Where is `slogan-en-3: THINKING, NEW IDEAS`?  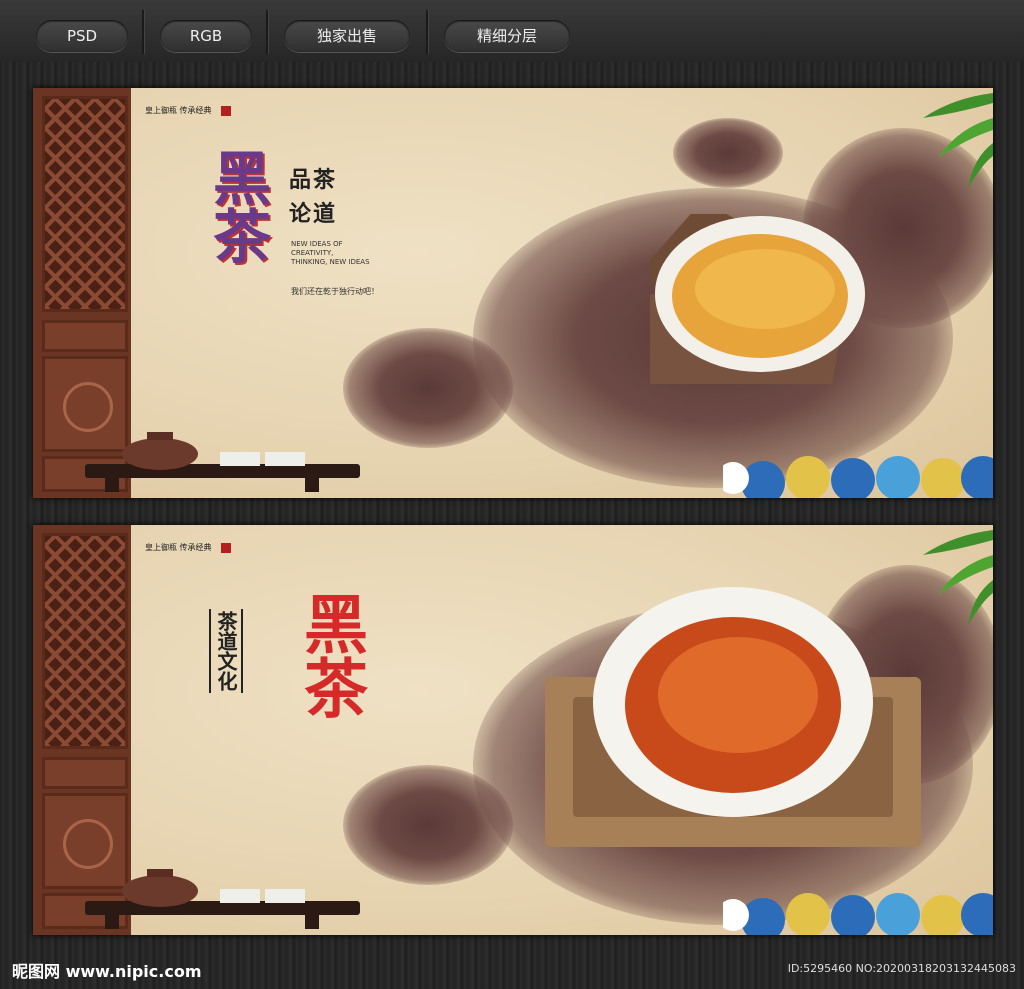 slogan-en-3: THINKING, NEW IDEAS is located at coordinates (330, 262).